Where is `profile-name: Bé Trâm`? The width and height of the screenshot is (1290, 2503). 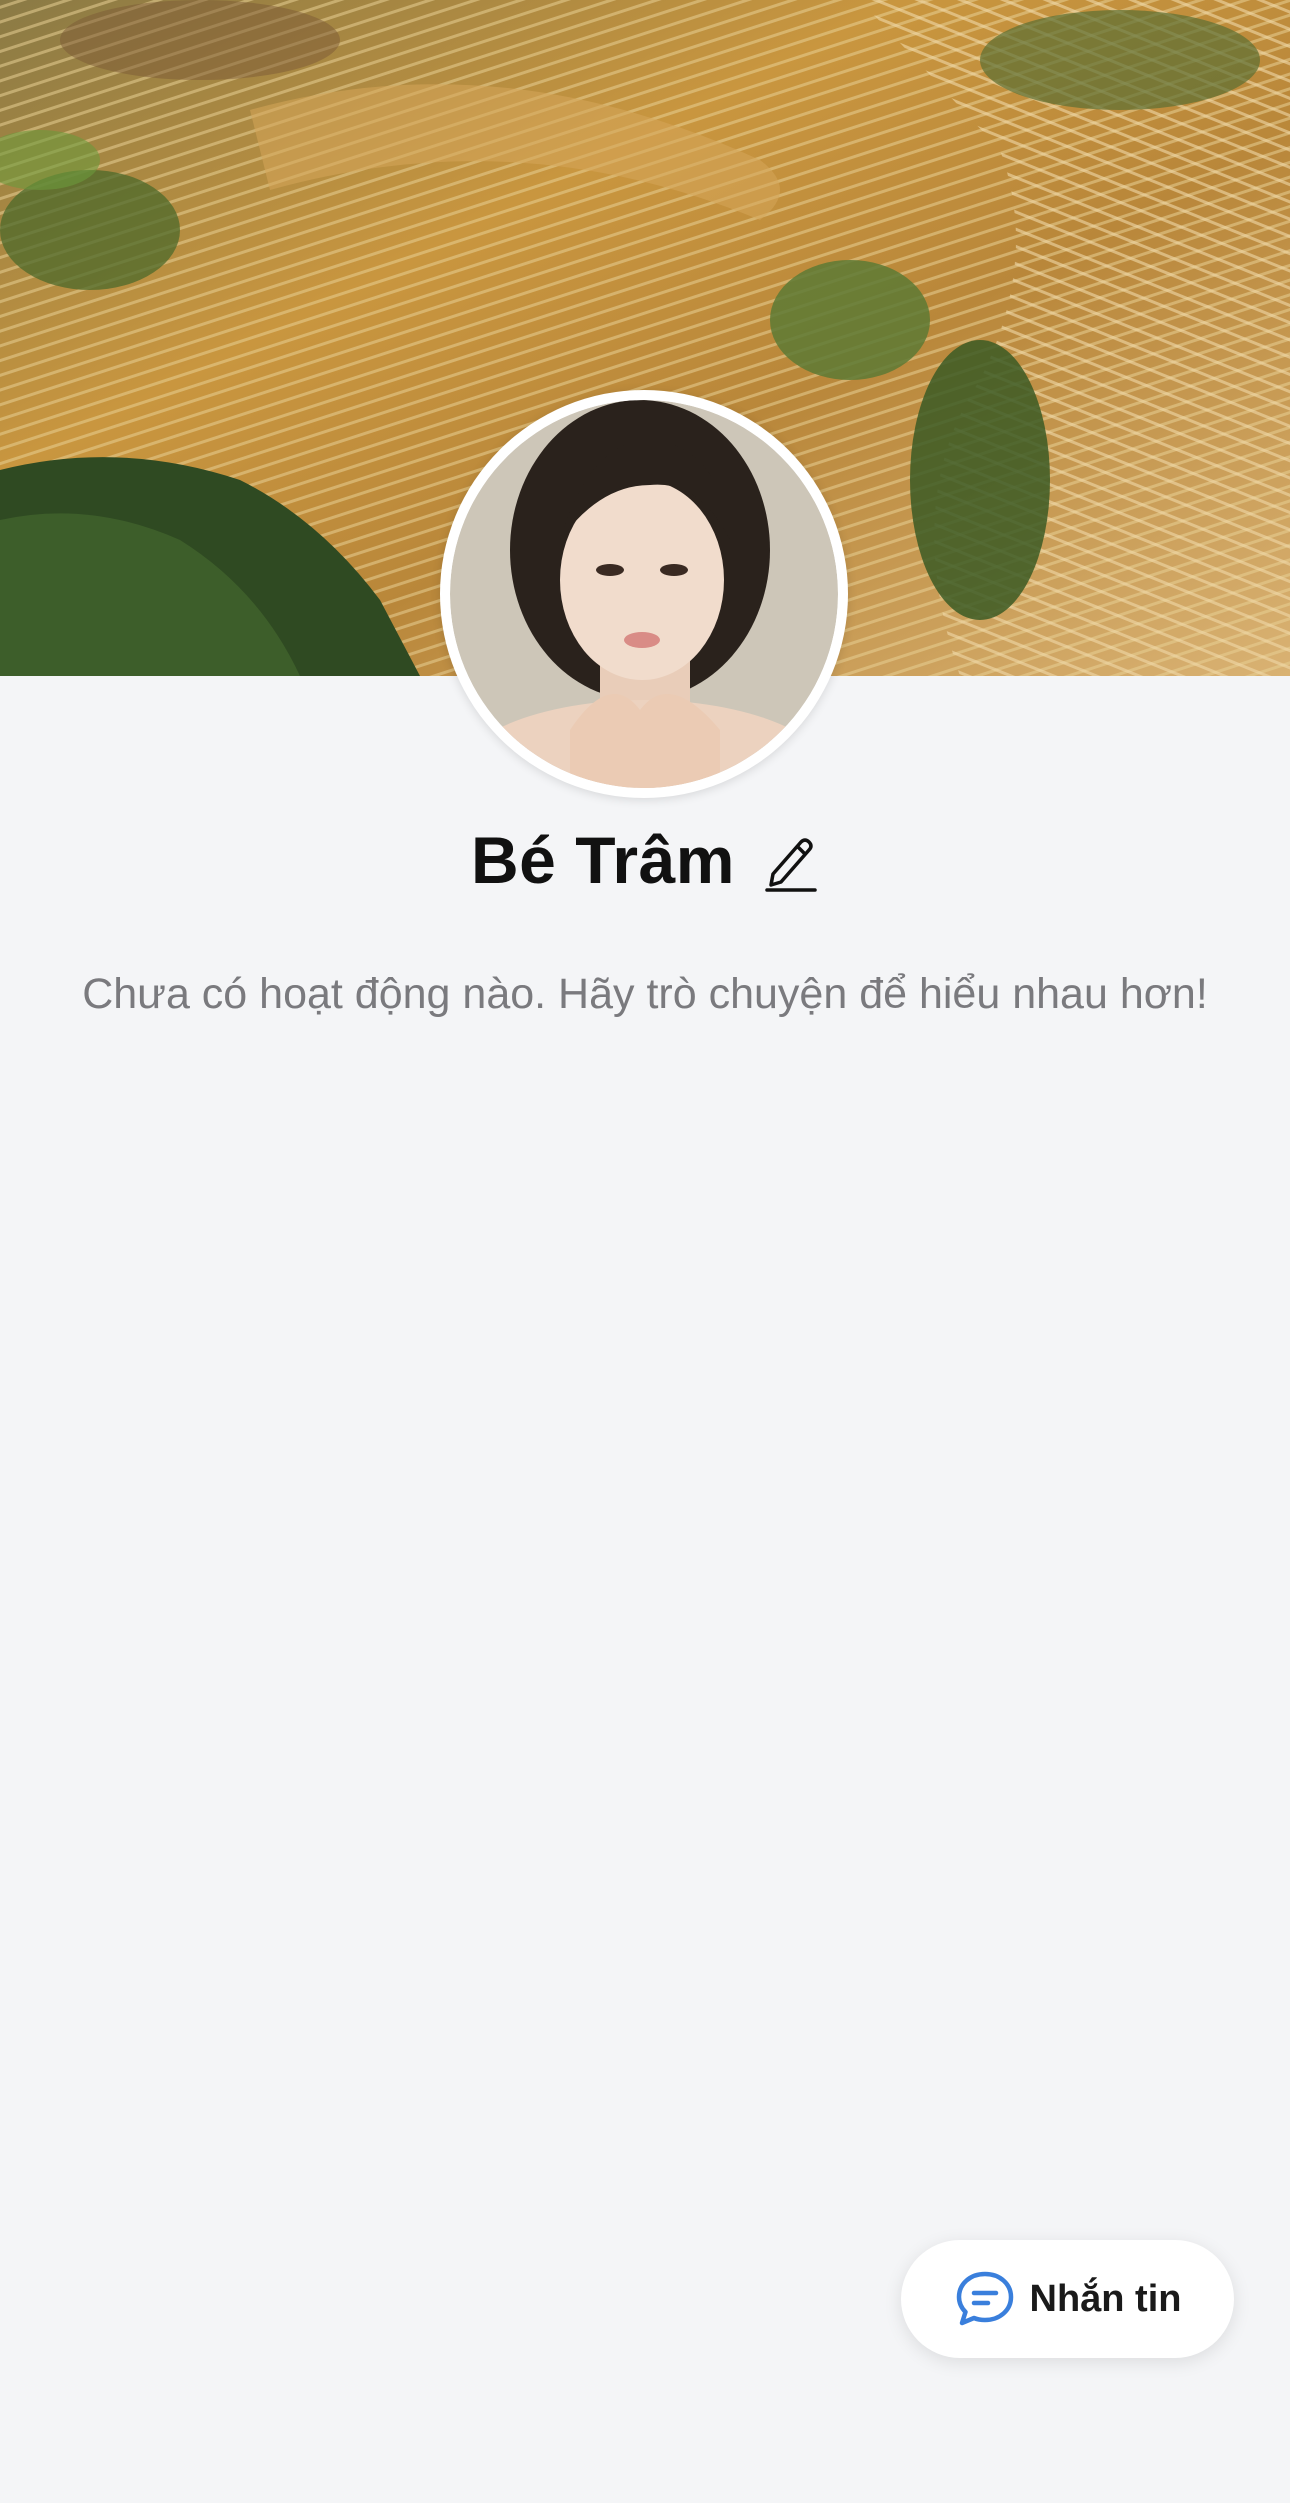
profile-name: Bé Trâm is located at coordinates (603, 860).